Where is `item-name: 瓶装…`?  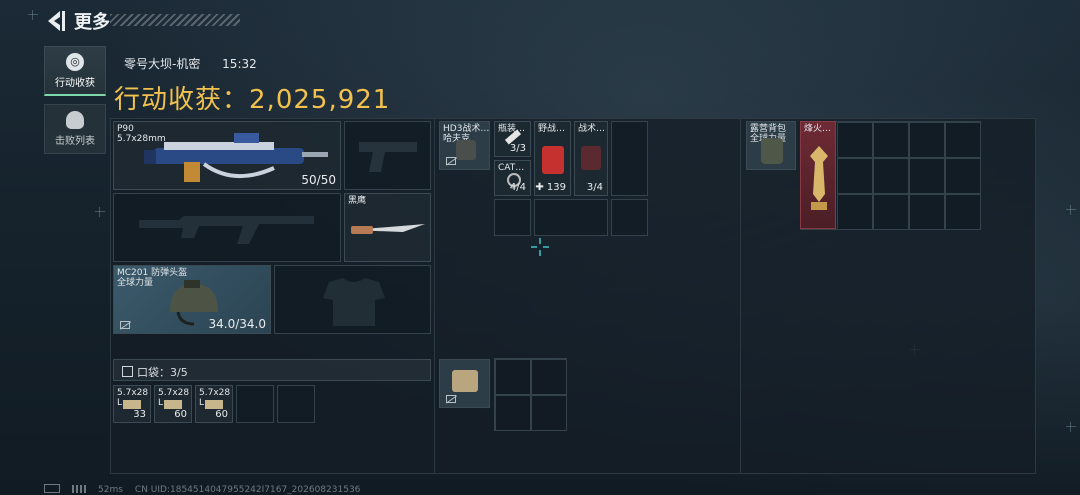 item-name: 瓶装… is located at coordinates (512, 129).